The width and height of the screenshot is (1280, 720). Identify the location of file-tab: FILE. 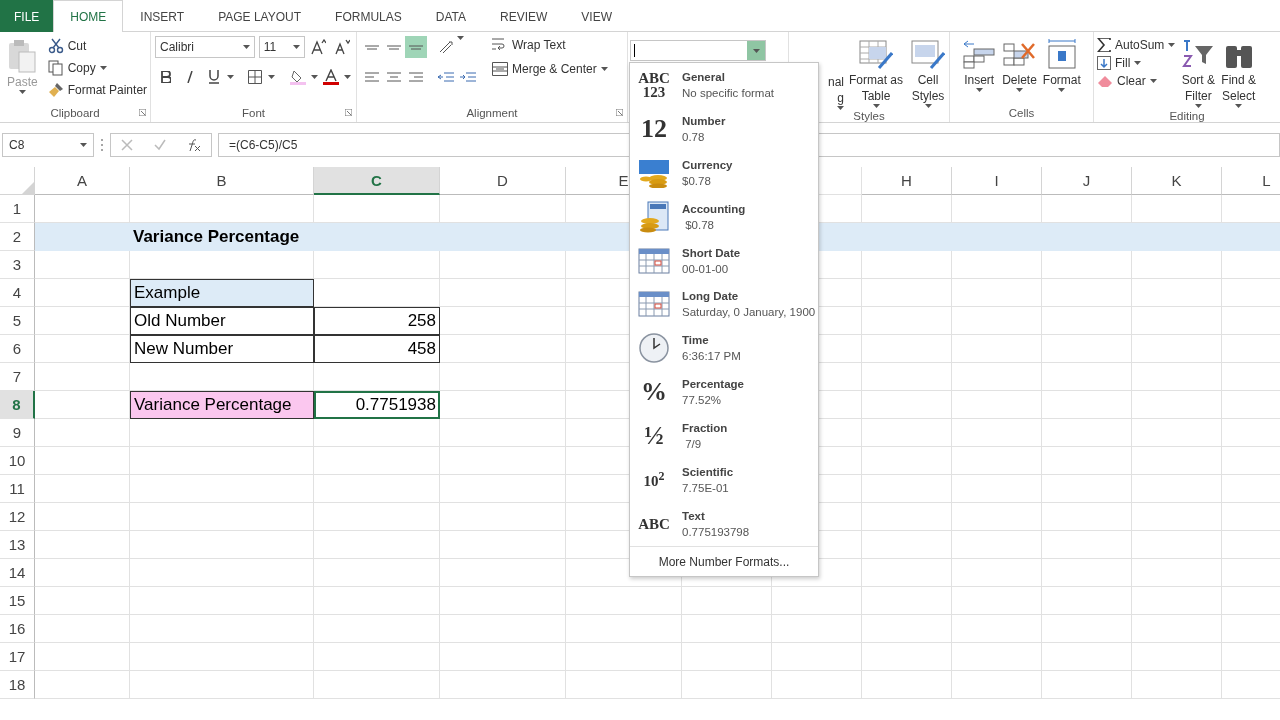
(27, 16).